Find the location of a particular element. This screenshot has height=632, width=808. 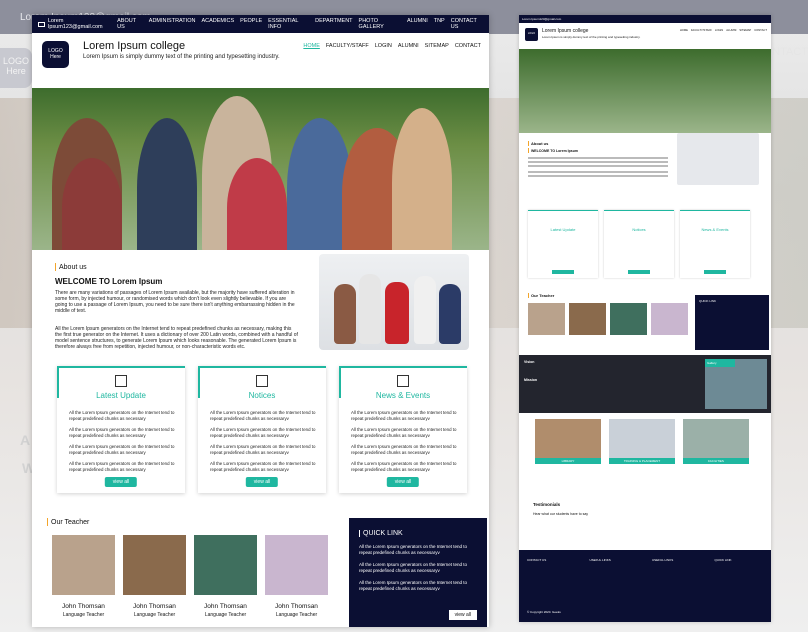

newspaper-icon is located at coordinates (403, 381).